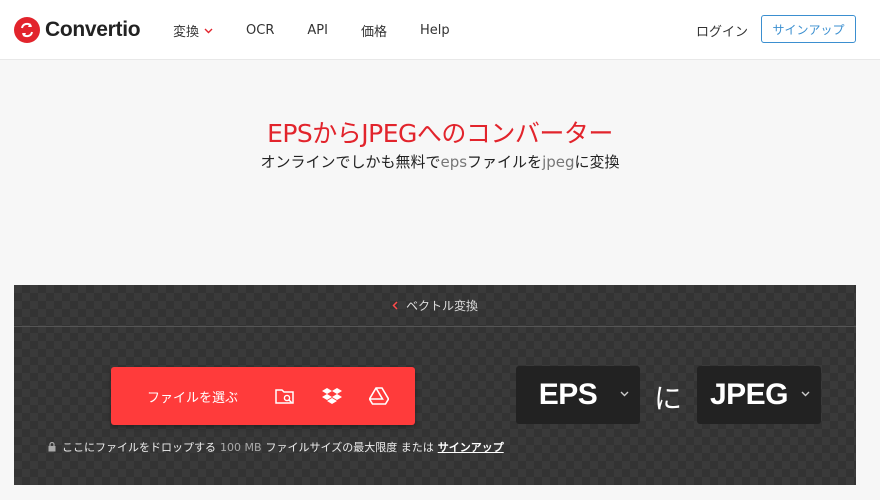 The height and width of the screenshot is (500, 880). What do you see at coordinates (568, 394) in the screenshot?
I see `source-format-value: EPS` at bounding box center [568, 394].